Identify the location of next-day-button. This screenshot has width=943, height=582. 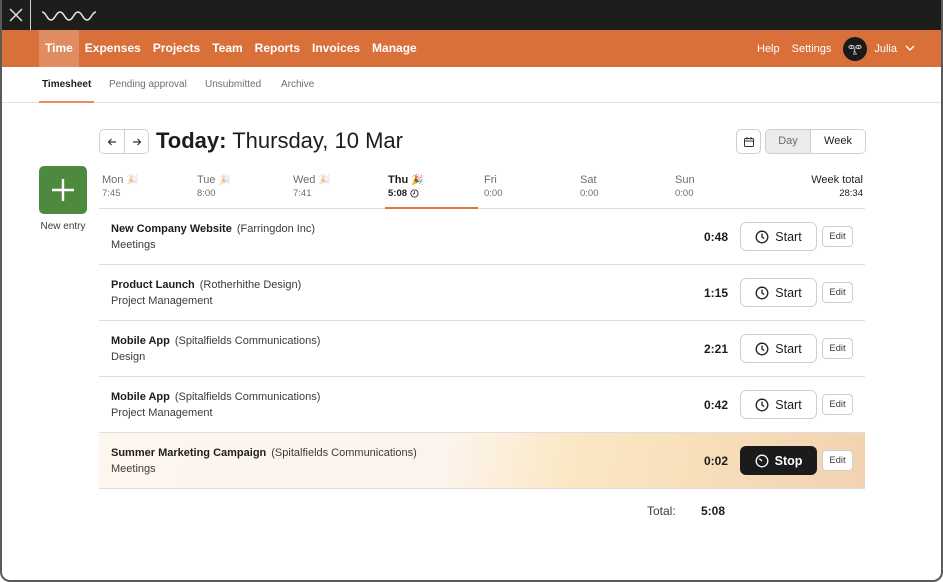
(136, 141).